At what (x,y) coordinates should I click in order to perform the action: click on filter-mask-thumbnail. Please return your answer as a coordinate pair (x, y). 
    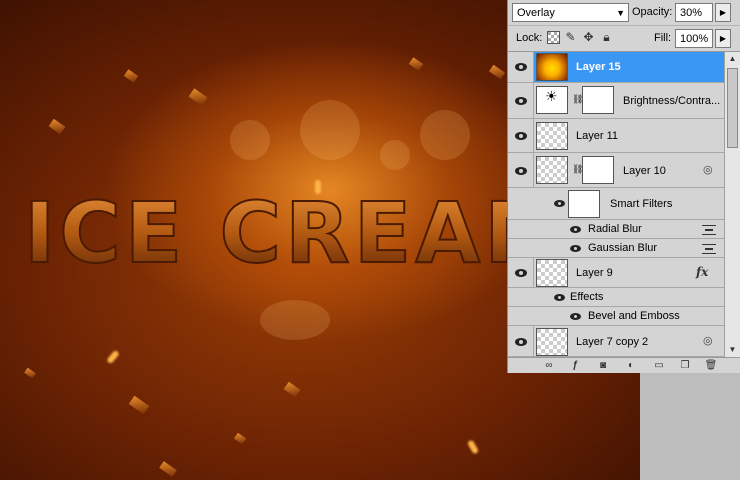
    Looking at the image, I should click on (584, 204).